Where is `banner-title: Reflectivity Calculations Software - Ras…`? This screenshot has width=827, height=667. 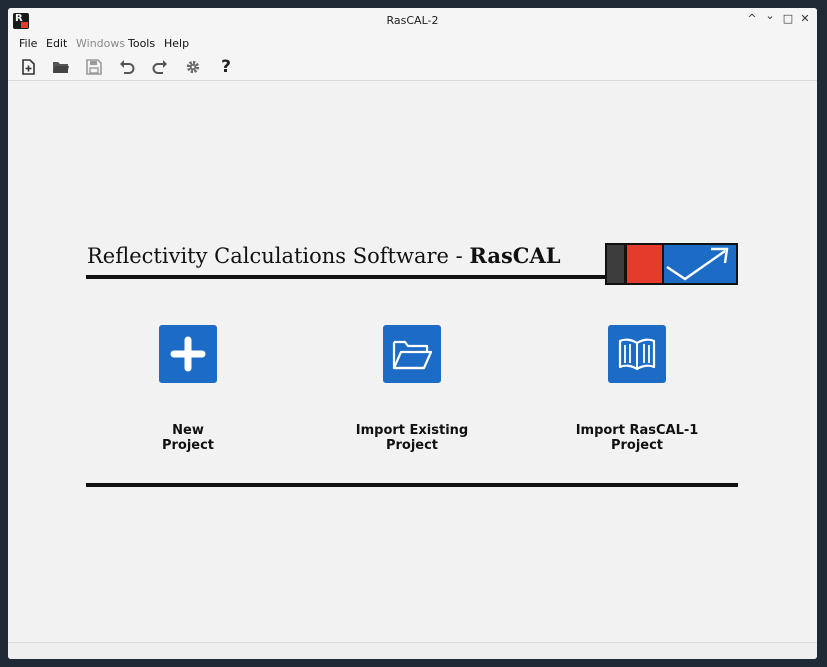 banner-title: Reflectivity Calculations Software - Ras… is located at coordinates (324, 255).